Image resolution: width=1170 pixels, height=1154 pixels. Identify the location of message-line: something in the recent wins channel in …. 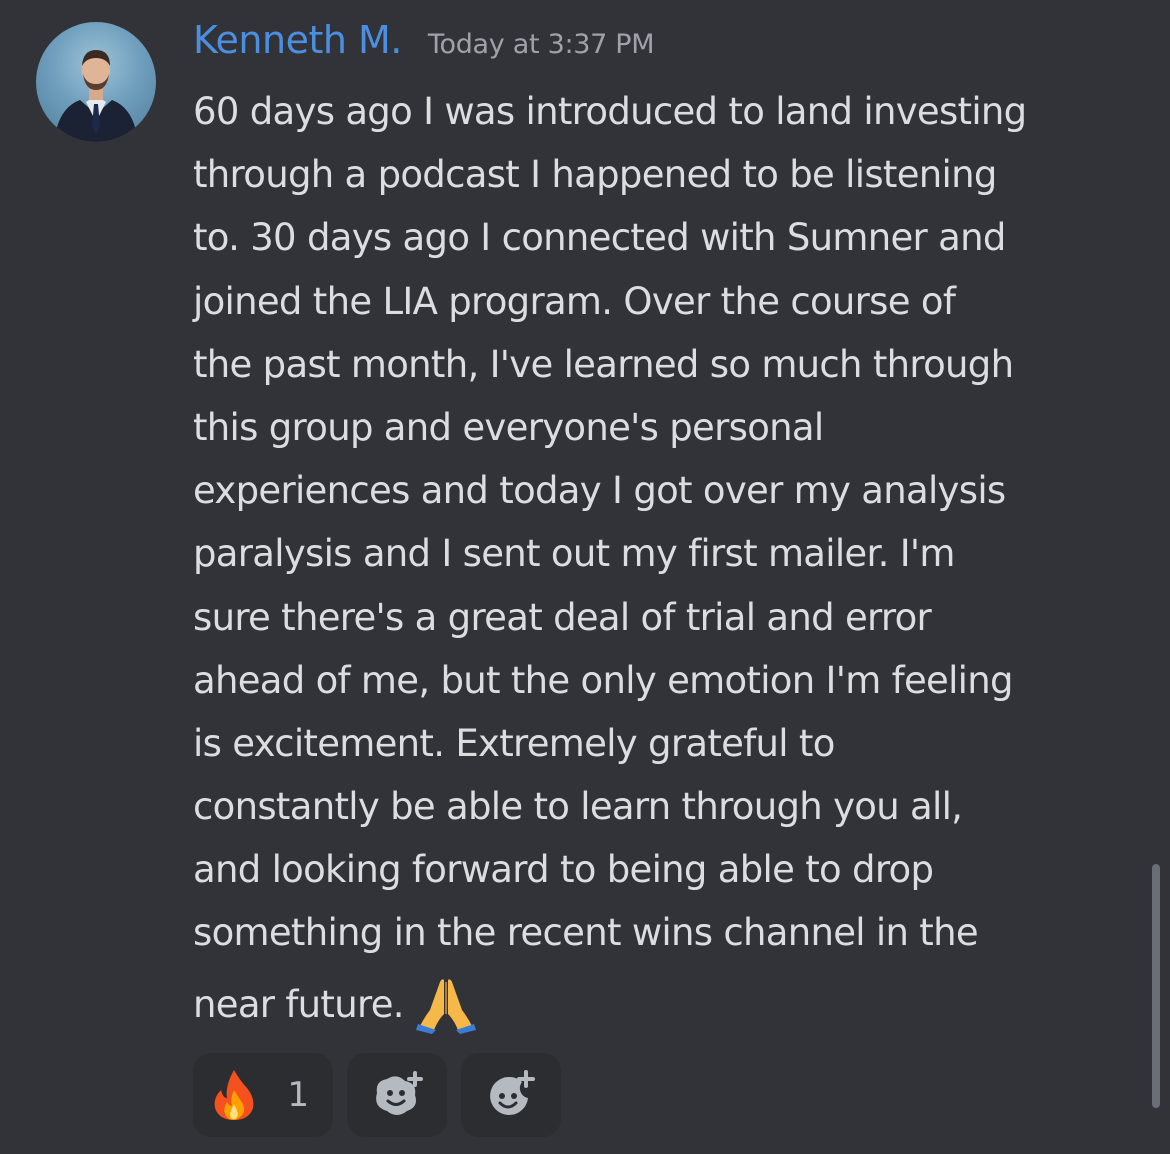
(586, 933).